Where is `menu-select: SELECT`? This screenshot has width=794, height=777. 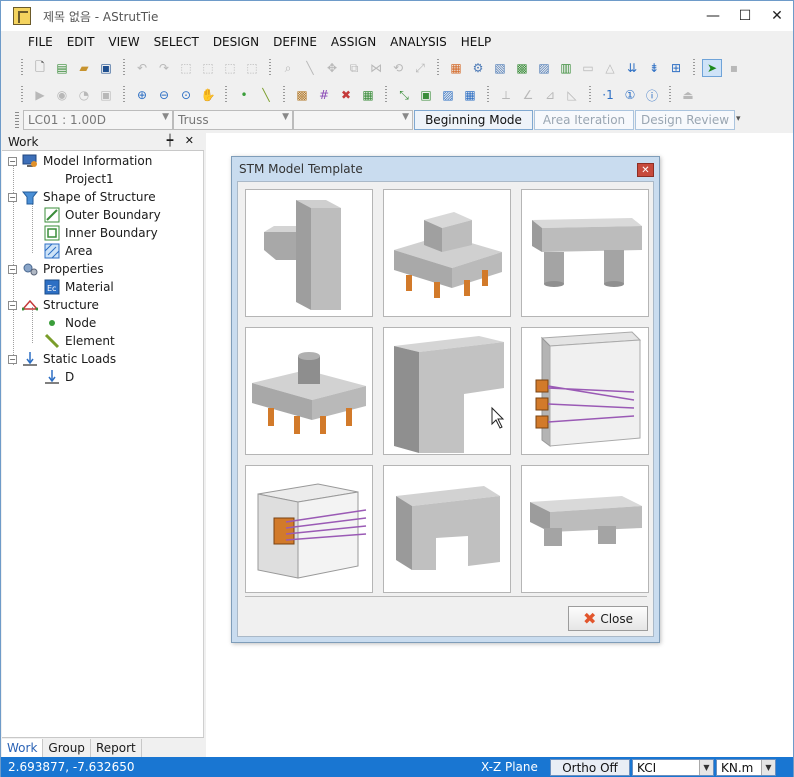
menu-select: SELECT is located at coordinates (176, 42).